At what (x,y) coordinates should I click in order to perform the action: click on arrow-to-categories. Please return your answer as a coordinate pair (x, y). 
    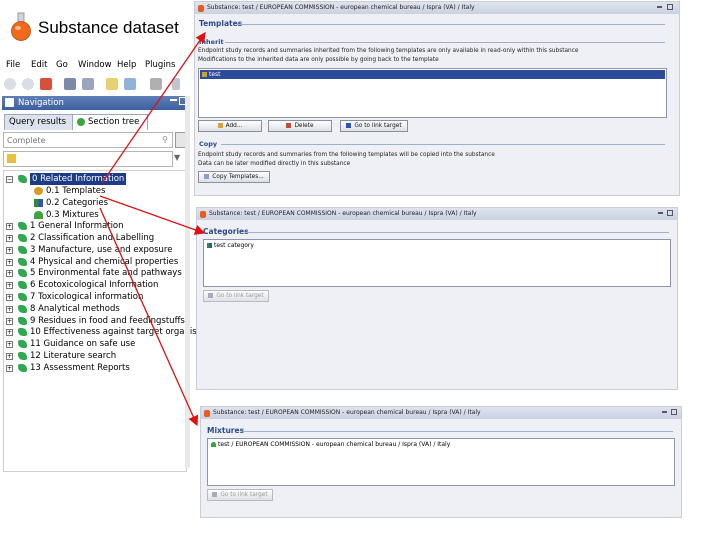
    Looking at the image, I should click on (152, 215).